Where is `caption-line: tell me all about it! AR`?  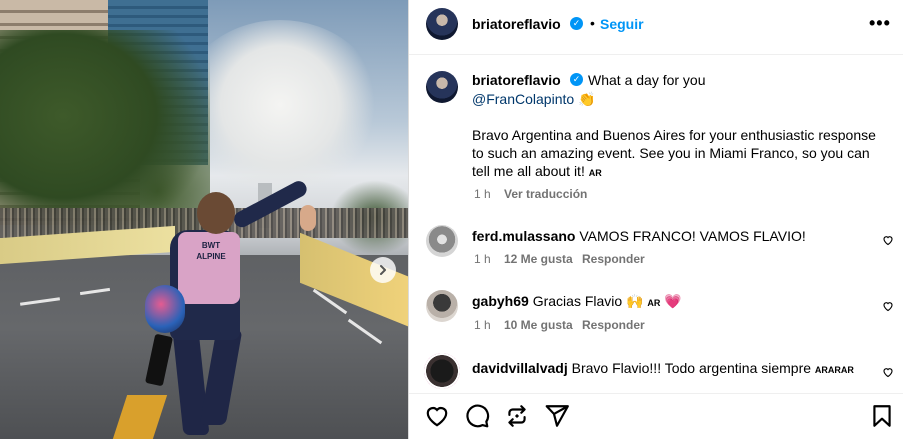 caption-line: tell me all about it! AR is located at coordinates (537, 172).